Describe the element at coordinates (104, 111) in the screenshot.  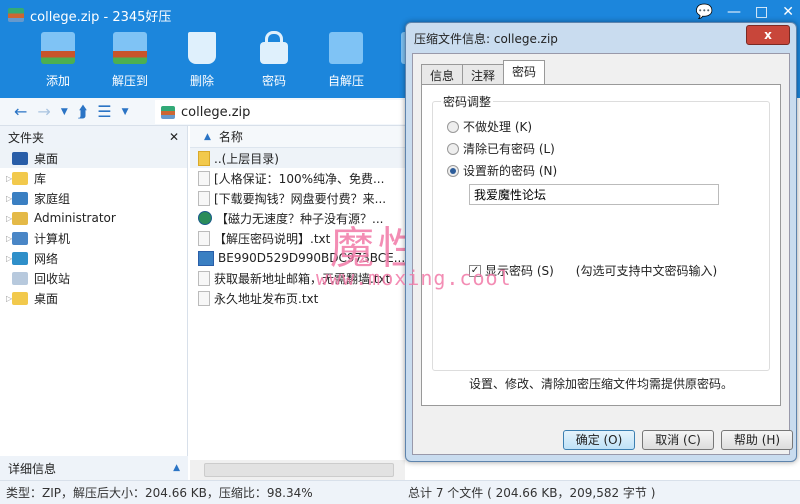
I see `view-list-icon: ☰` at that location.